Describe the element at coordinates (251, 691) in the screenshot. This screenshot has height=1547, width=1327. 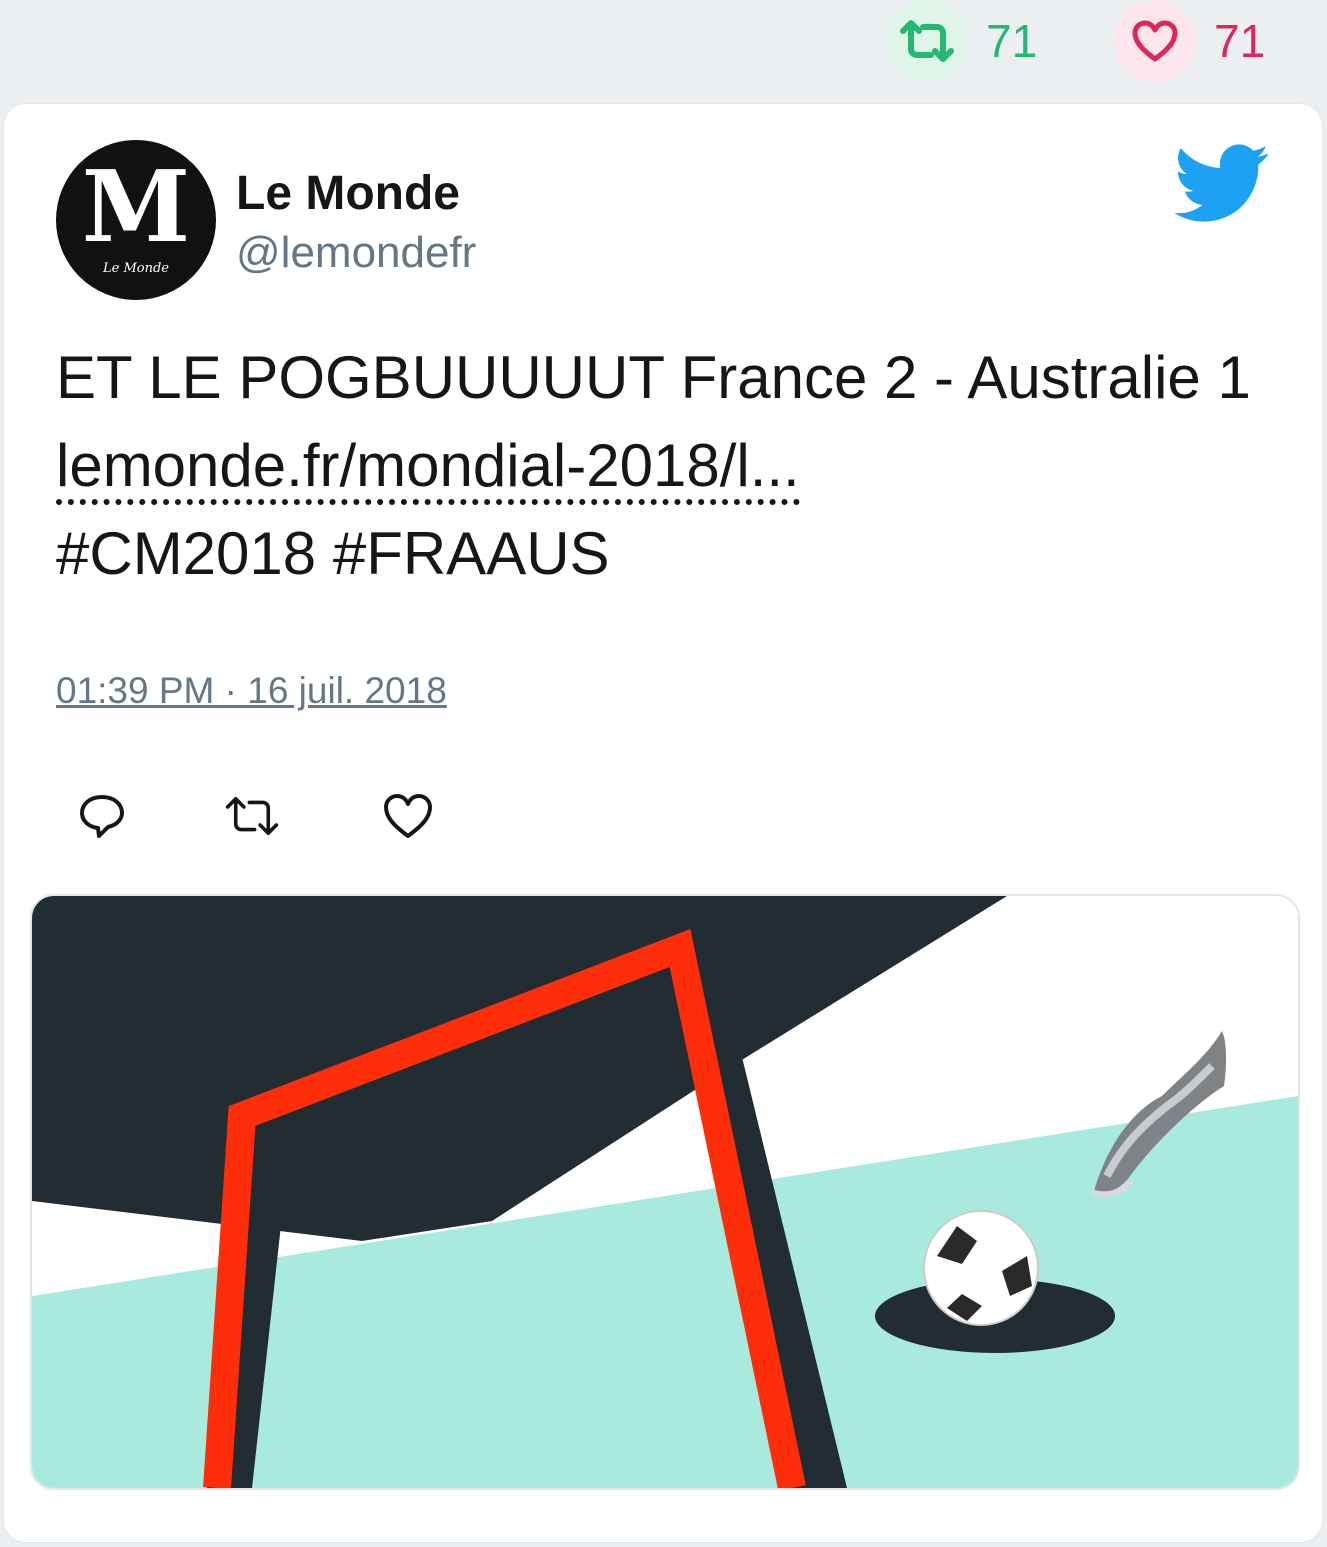
I see `tweet-timestamp: 01:39 PM · 16 juil. 2018` at that location.